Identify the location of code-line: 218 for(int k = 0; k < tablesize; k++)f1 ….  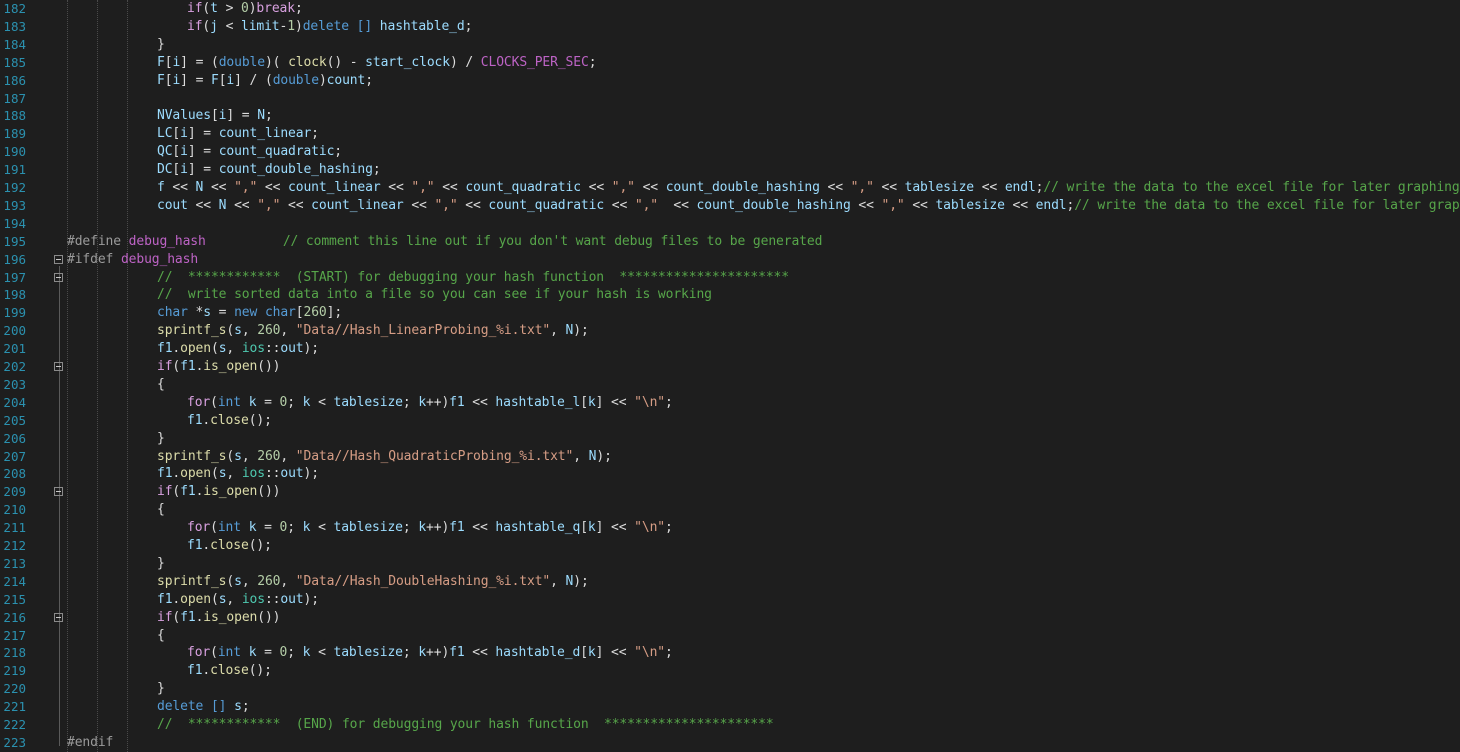
(730, 653).